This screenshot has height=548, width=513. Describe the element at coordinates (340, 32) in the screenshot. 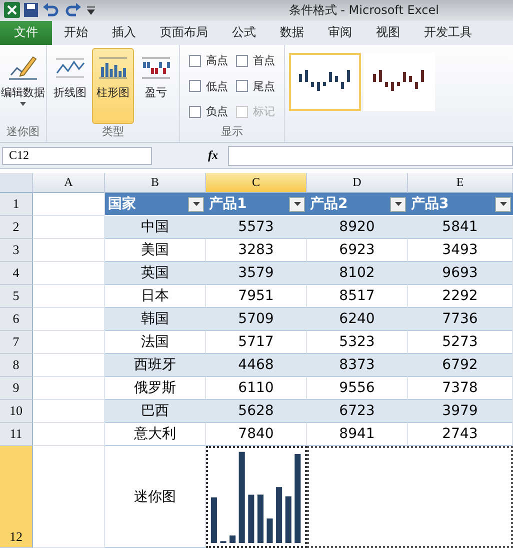

I see `ribbon-tab: 审阅` at that location.